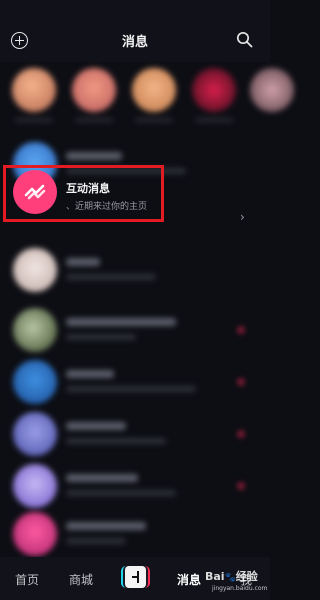  I want to click on watermark-url: jingyan.baidu.com, so click(240, 588).